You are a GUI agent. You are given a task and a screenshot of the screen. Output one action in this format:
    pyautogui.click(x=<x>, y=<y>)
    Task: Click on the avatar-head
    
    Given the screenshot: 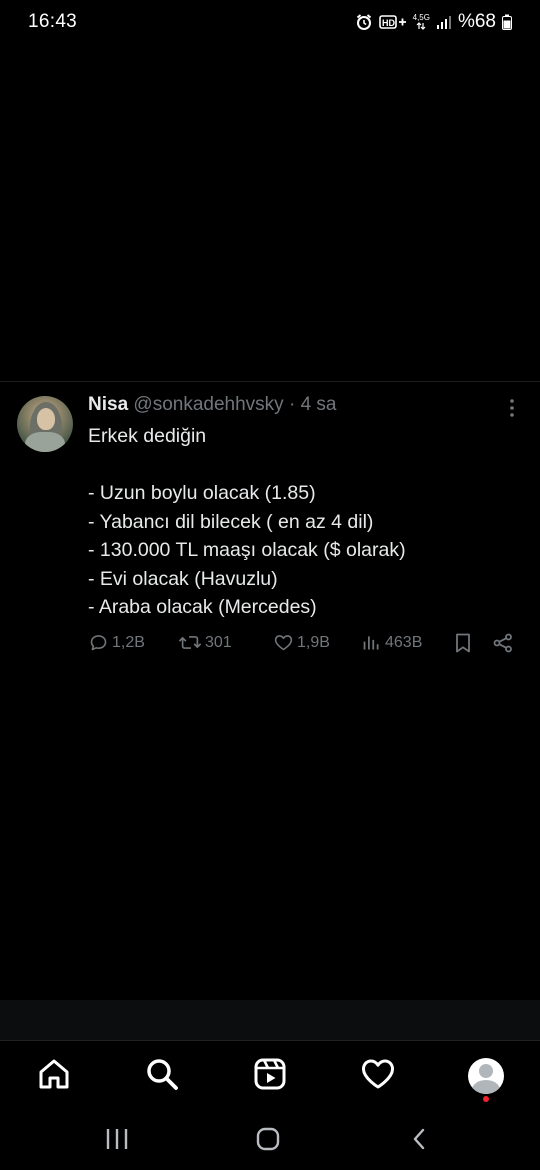 What is the action you would take?
    pyautogui.click(x=486, y=1071)
    